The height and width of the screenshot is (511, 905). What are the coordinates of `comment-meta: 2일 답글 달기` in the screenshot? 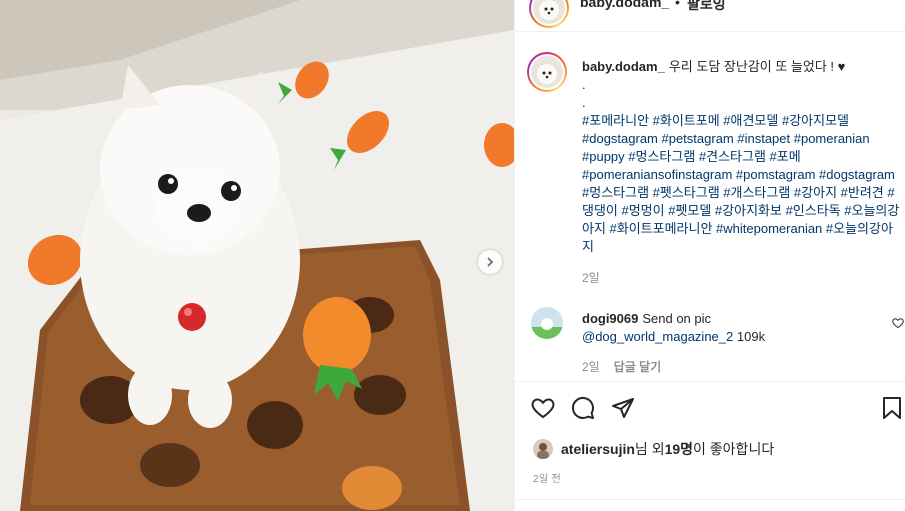 It's located at (621, 366).